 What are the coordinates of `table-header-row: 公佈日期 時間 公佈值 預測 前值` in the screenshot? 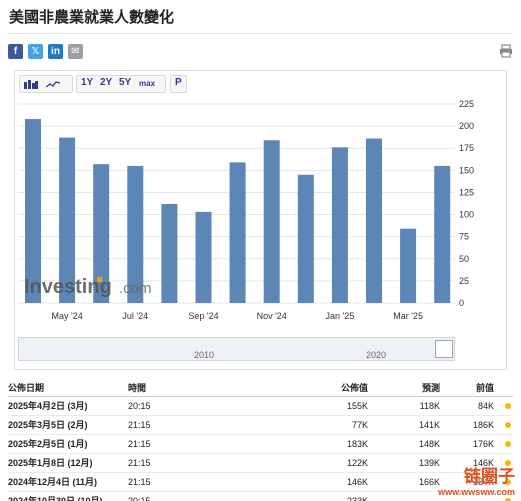 It's located at (260, 388).